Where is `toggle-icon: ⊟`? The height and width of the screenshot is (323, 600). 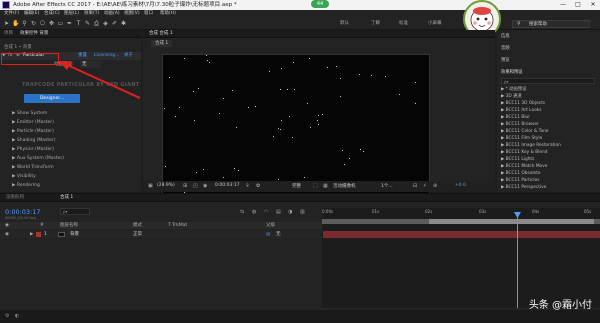 toggle-icon: ⊟ is located at coordinates (415, 186).